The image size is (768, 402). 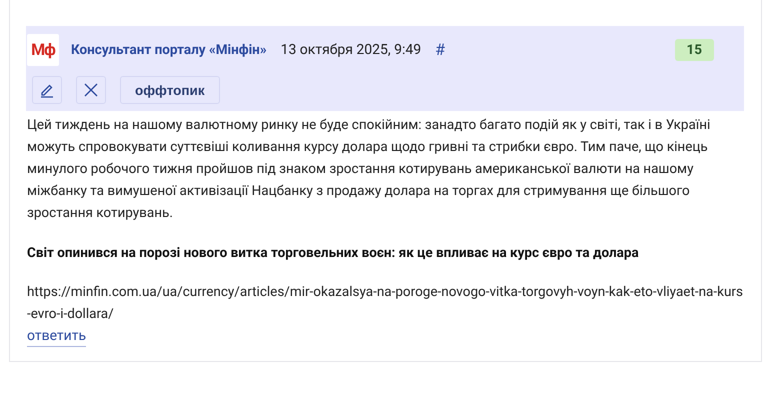 I want to click on reply-link: ответить, so click(x=56, y=337).